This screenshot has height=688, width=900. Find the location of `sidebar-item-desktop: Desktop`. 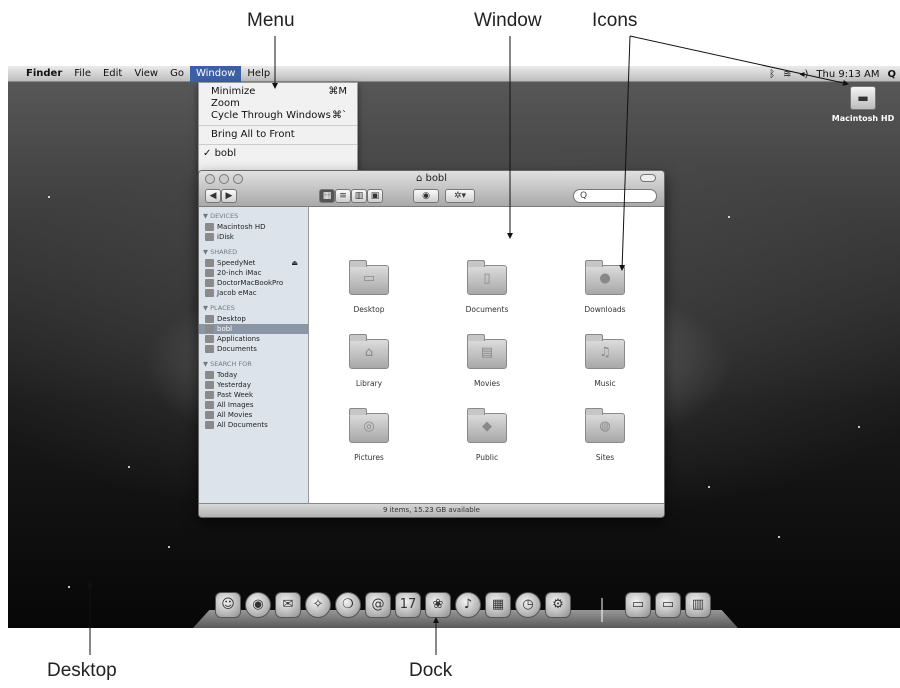

sidebar-item-desktop: Desktop is located at coordinates (253, 319).